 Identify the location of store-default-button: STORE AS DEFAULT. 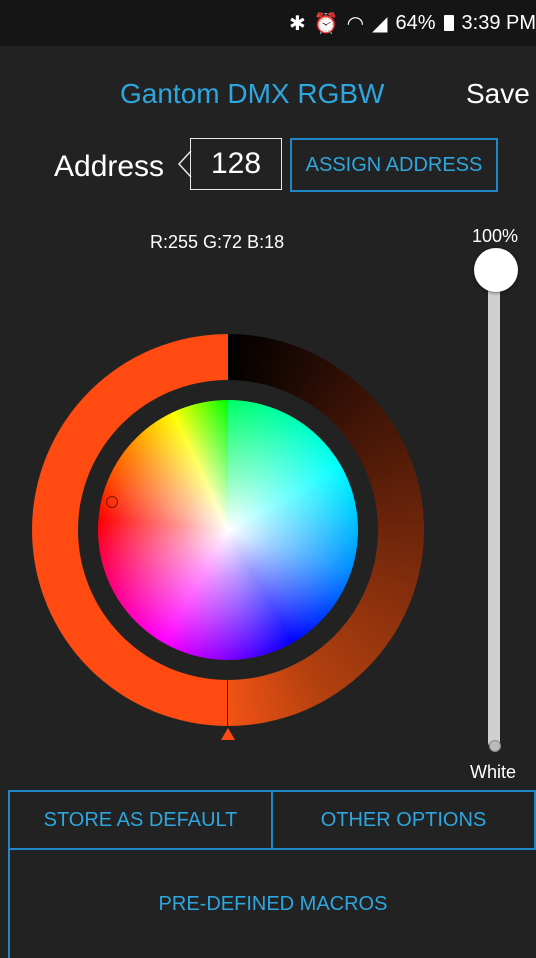
(140, 820).